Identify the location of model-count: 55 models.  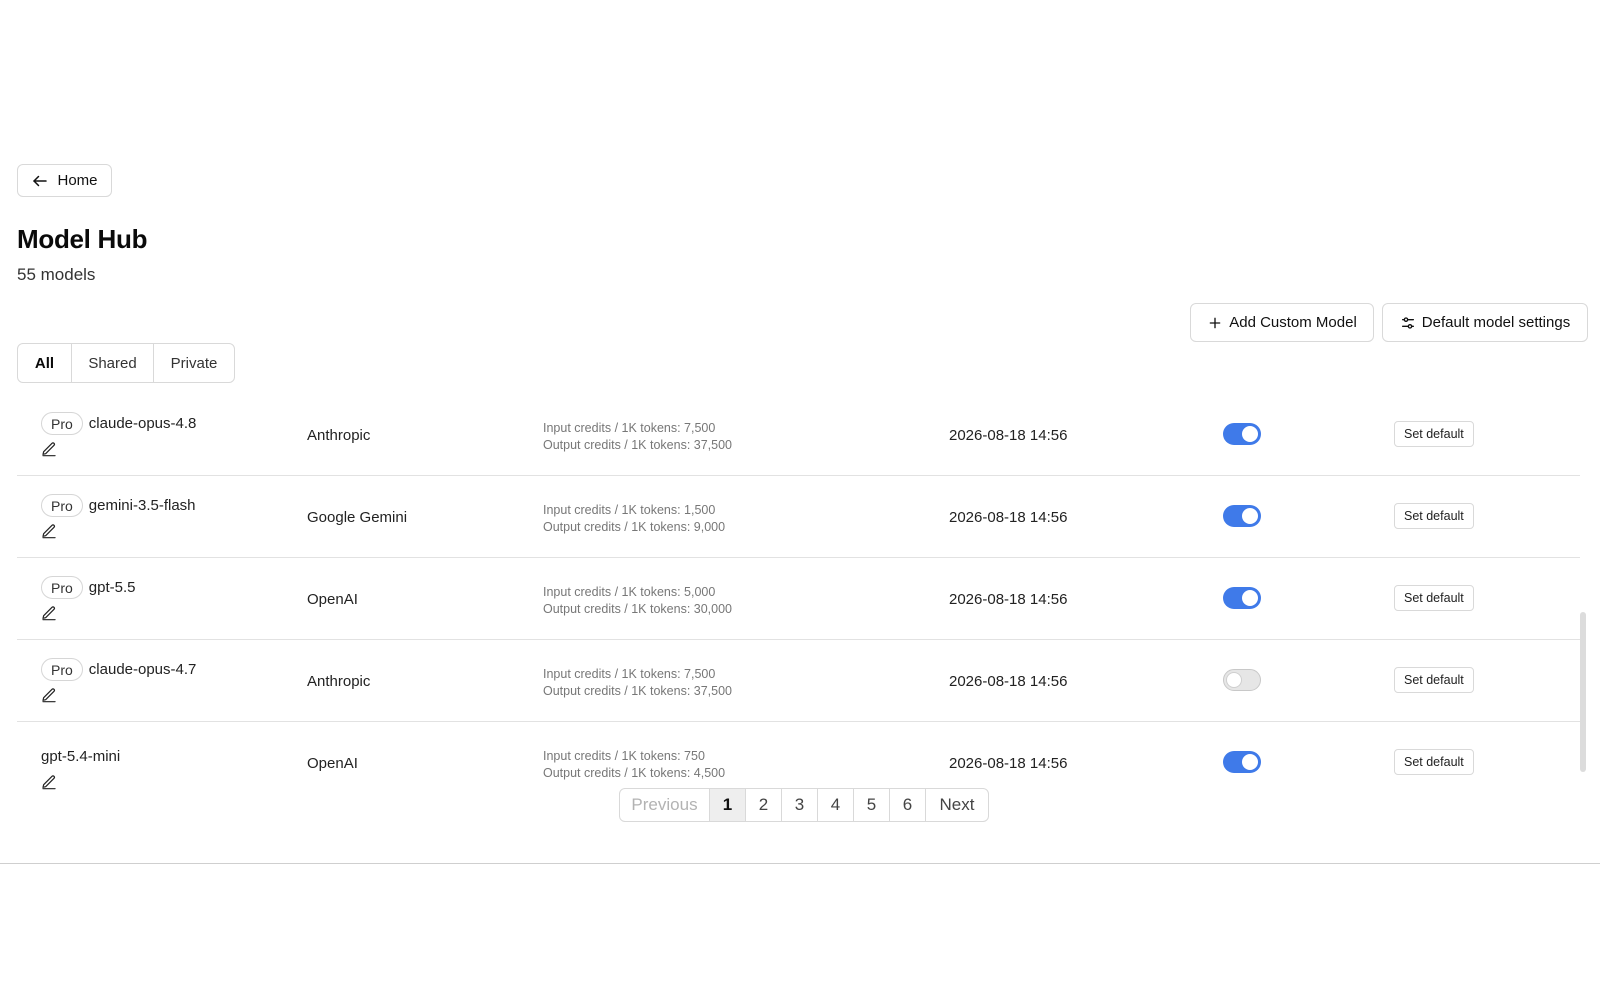
(56, 274).